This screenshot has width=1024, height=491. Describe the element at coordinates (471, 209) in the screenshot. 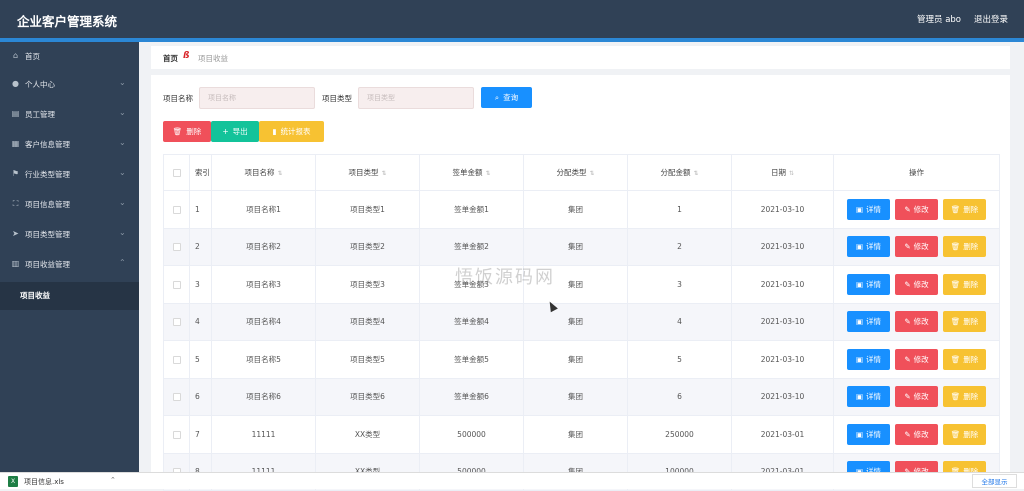

I see `cell-amount: 签单金额1` at that location.